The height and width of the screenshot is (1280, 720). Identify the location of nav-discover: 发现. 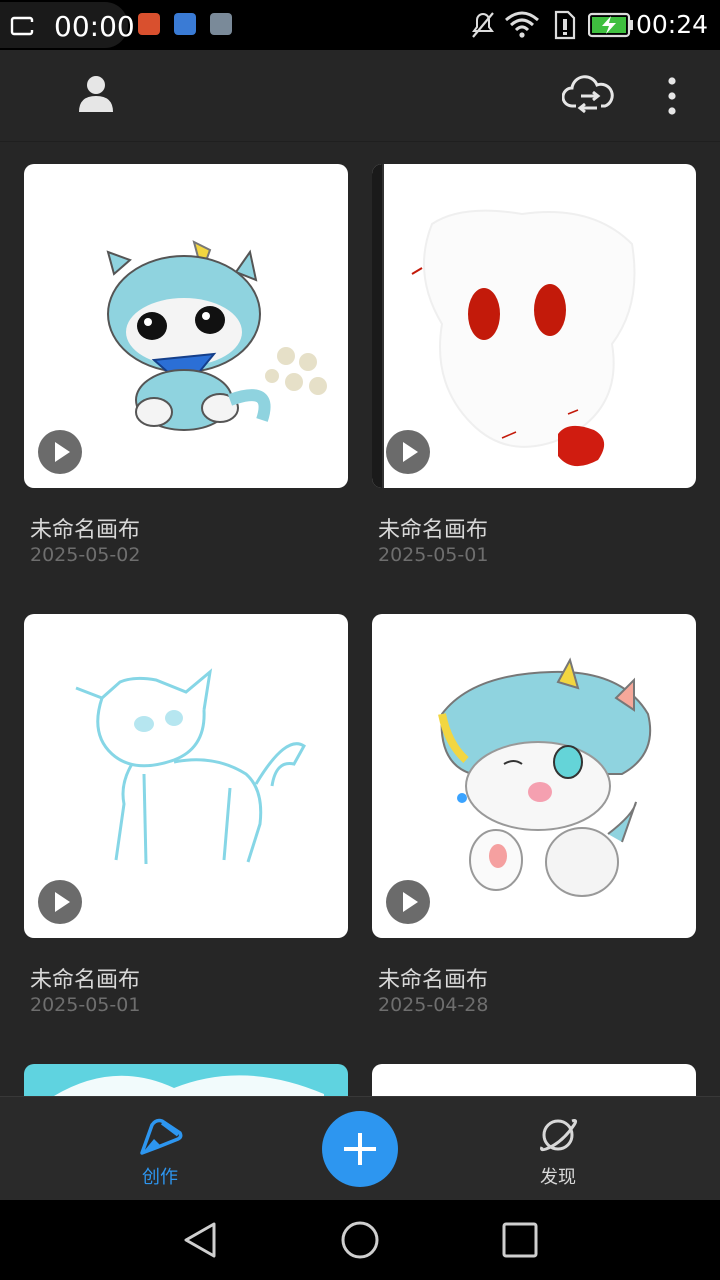
(558, 1149).